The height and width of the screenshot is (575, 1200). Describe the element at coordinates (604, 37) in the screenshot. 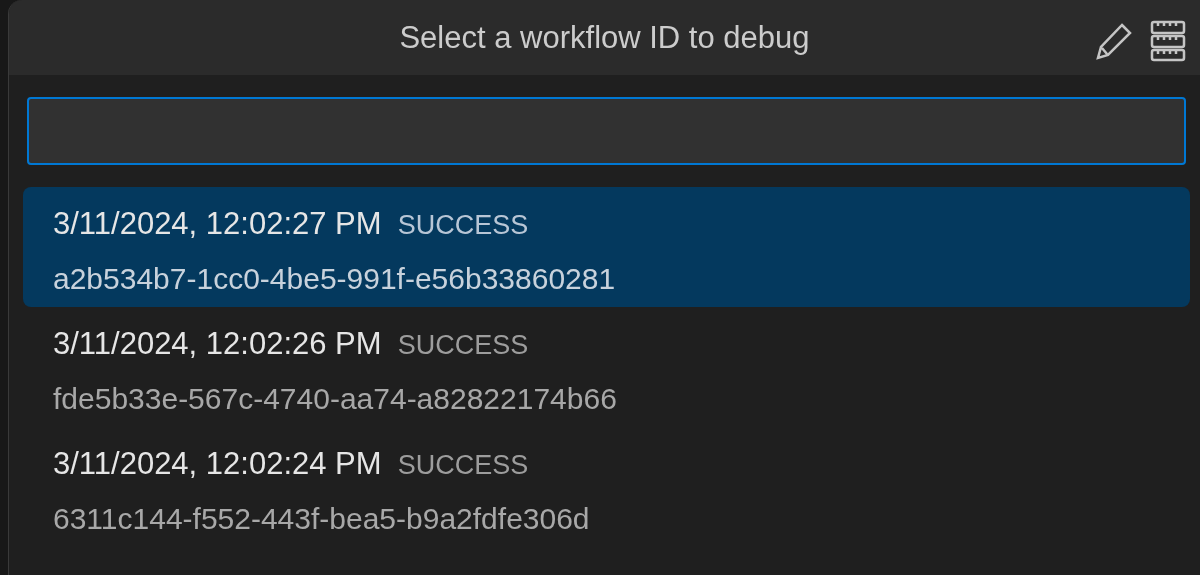

I see `panel-title: Select a workflow ID to debug` at that location.